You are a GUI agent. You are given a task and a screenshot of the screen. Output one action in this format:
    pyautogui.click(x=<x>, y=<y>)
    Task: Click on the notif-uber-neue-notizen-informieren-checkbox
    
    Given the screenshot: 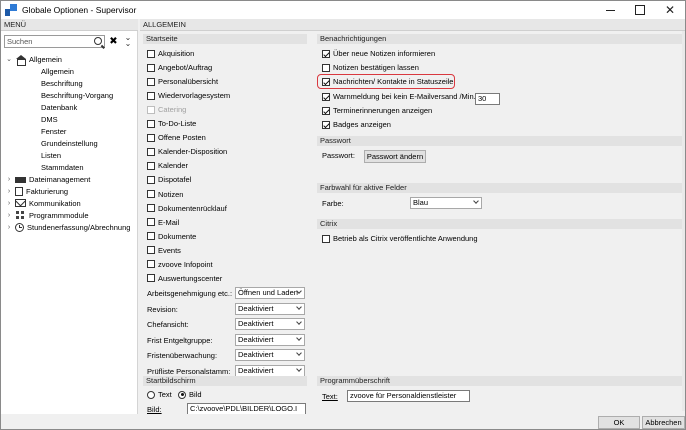 What is the action you would take?
    pyautogui.click(x=326, y=53)
    